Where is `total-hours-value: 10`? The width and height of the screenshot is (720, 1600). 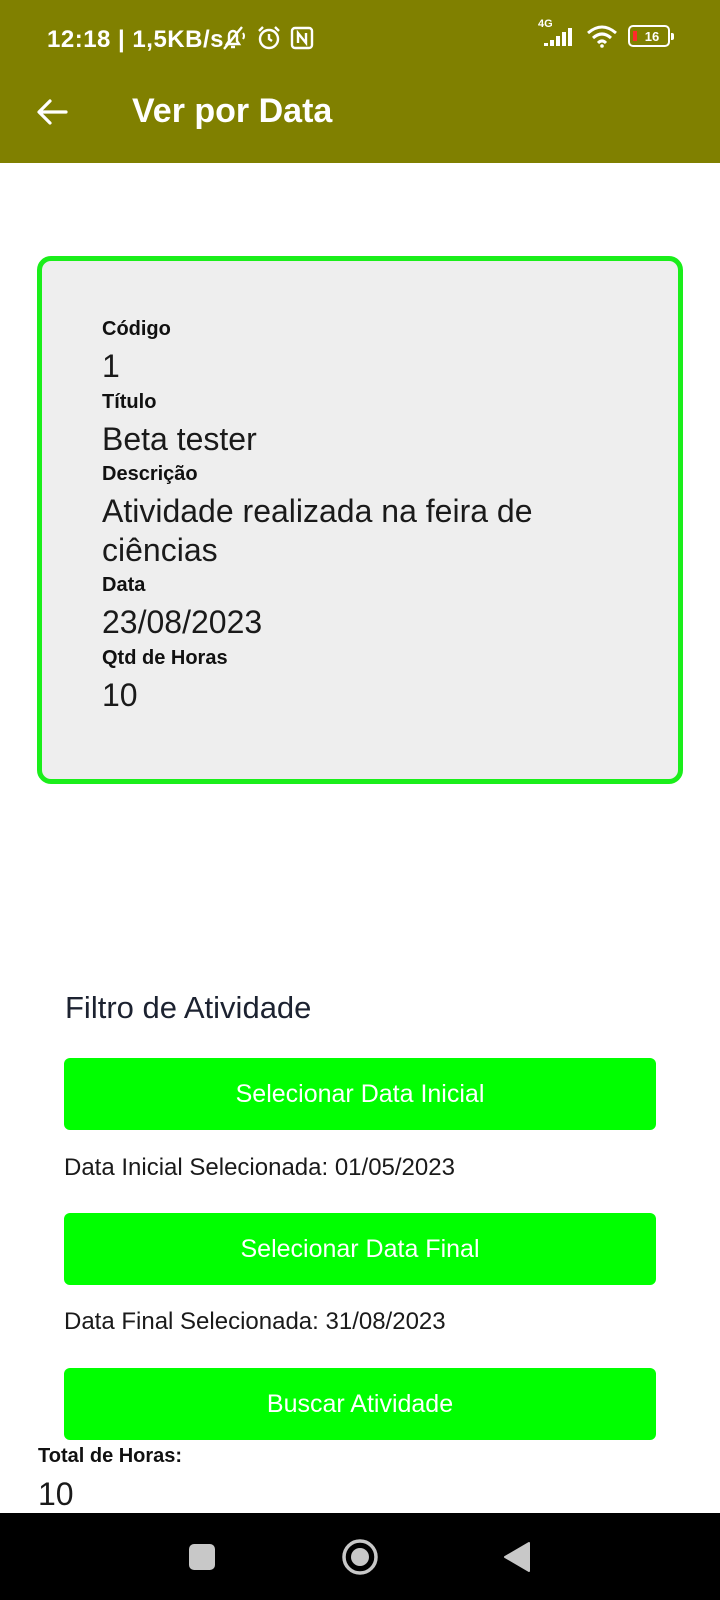
total-hours-value: 10 is located at coordinates (56, 1494).